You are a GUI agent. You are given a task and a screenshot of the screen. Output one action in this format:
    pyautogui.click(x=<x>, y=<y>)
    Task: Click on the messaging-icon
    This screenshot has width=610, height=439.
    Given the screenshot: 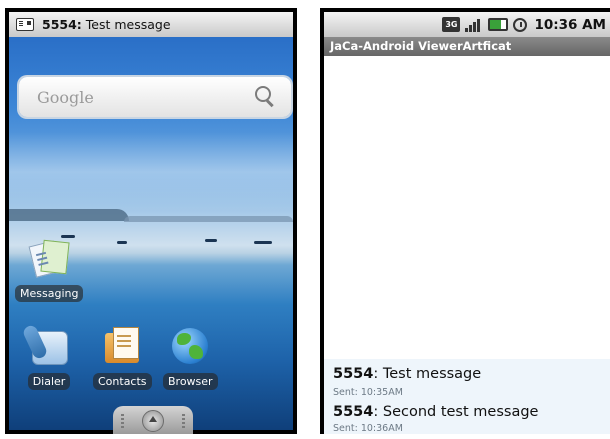 What is the action you would take?
    pyautogui.click(x=49, y=258)
    